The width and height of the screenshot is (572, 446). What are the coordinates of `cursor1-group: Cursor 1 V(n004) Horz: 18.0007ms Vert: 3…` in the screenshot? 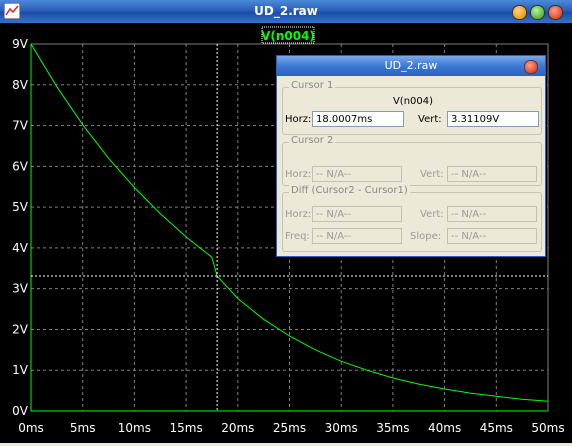 It's located at (412, 107).